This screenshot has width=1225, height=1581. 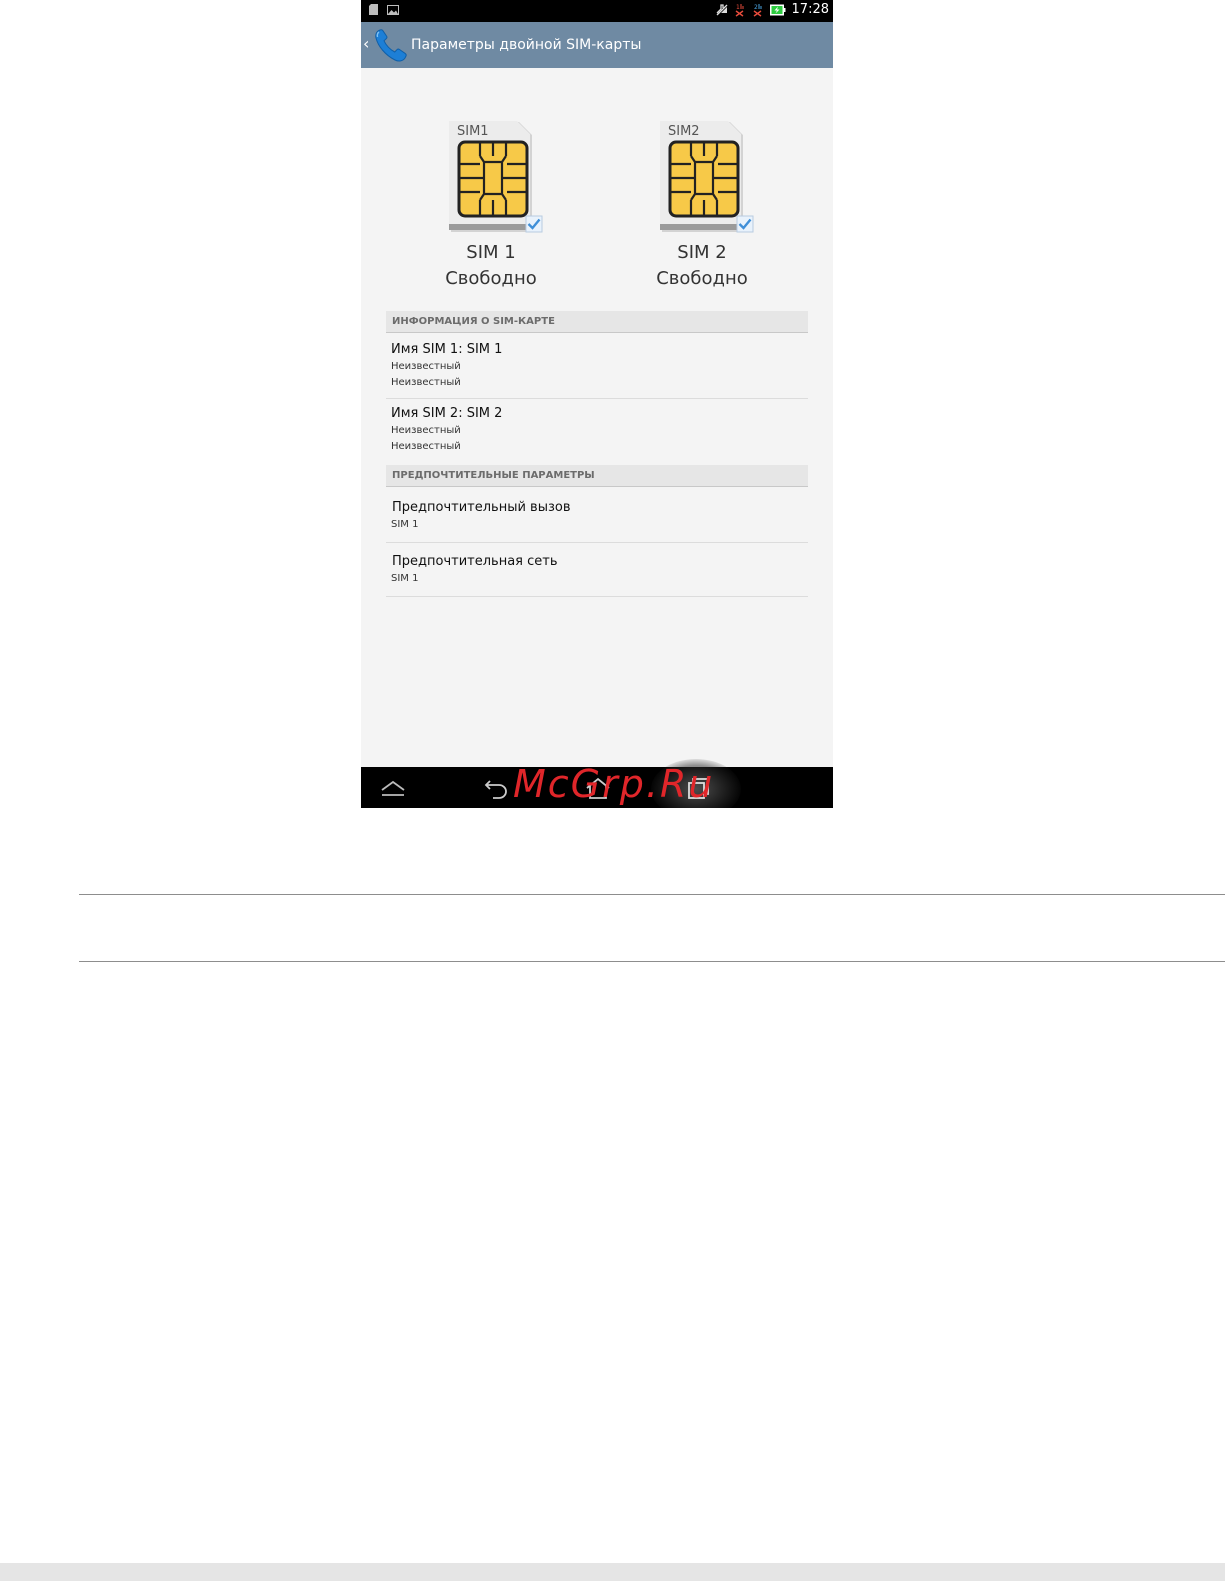 I want to click on list-item-title: Имя SIM 2: SIM 2, so click(x=447, y=413).